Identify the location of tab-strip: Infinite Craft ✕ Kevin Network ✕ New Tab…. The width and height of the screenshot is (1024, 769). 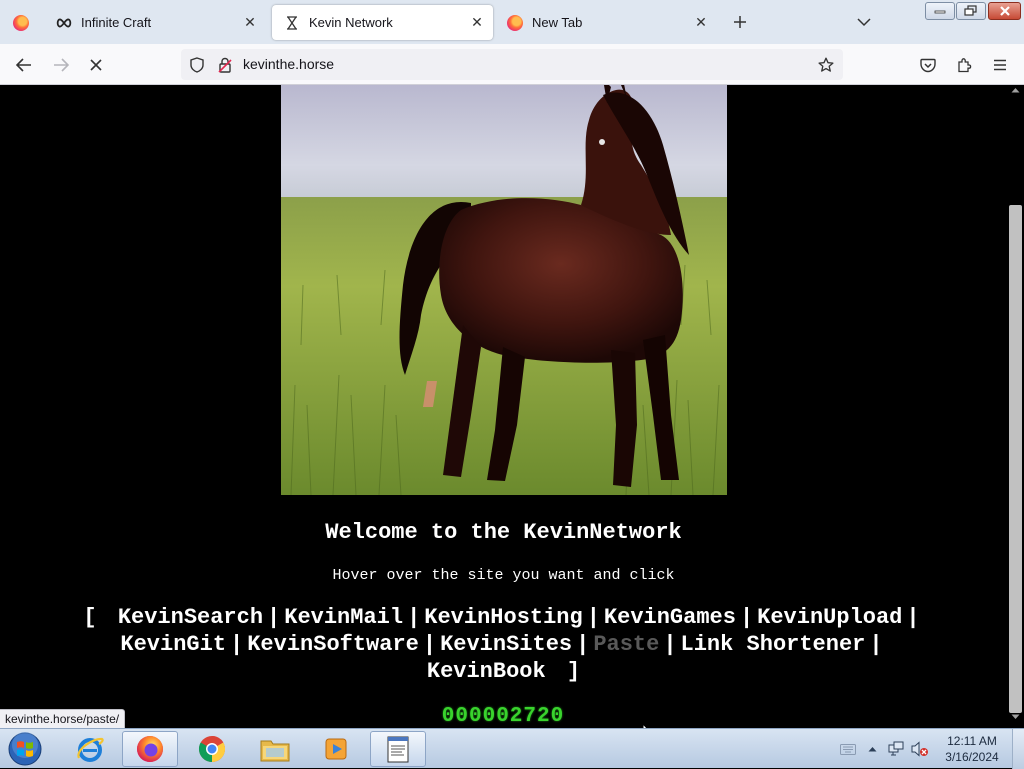
(512, 22).